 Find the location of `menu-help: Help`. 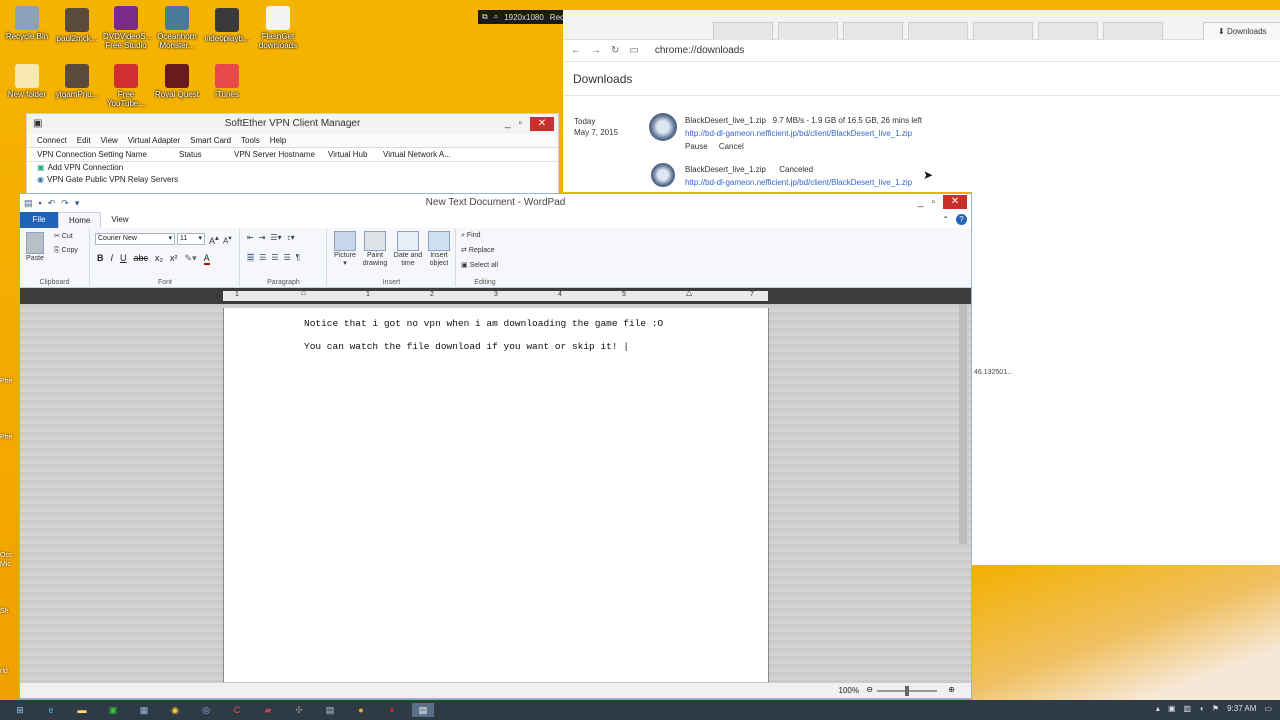

menu-help: Help is located at coordinates (278, 140).